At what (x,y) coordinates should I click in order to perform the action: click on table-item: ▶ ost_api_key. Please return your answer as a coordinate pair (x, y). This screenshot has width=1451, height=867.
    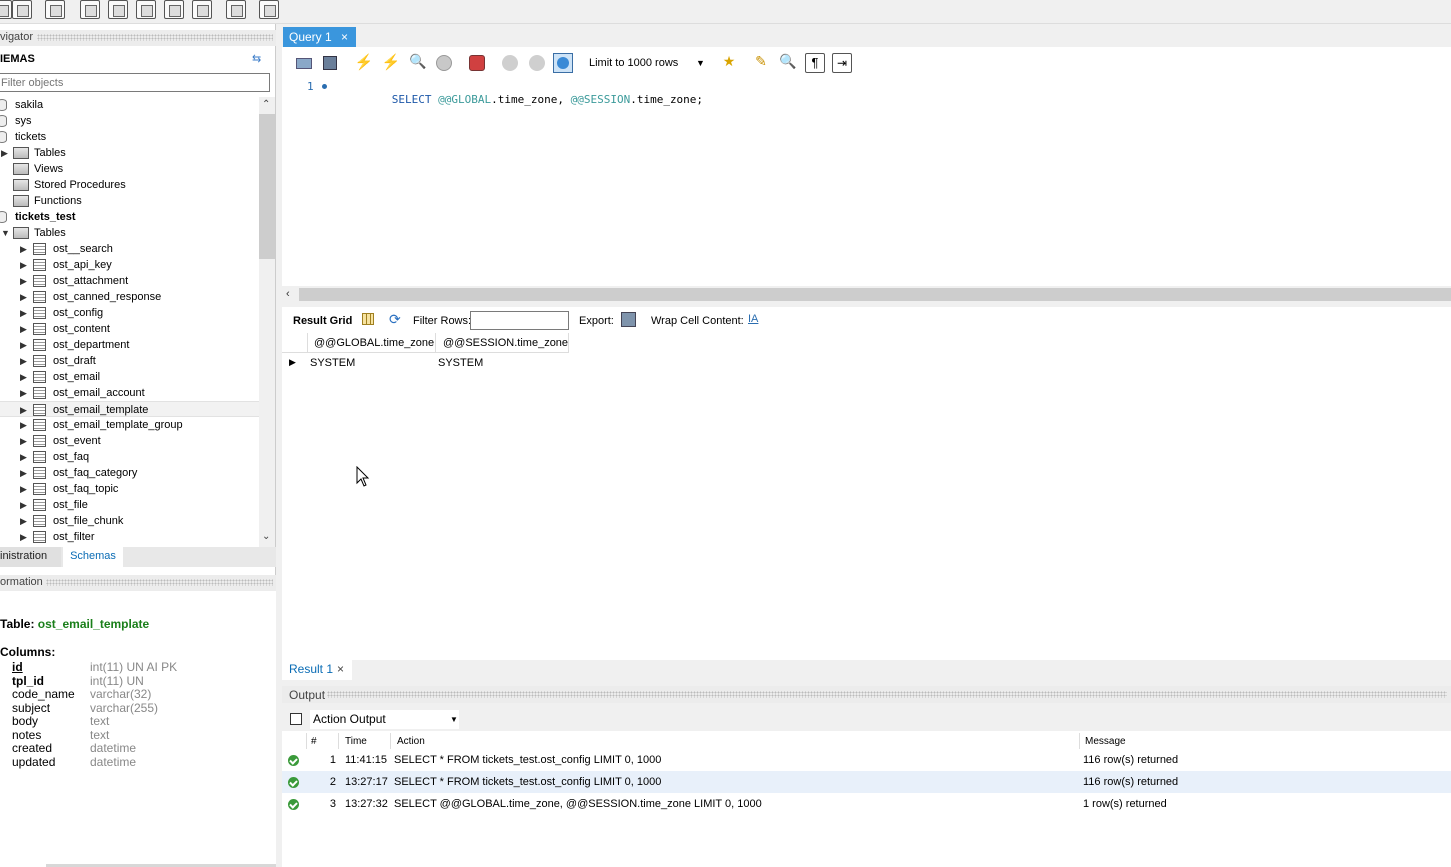
    Looking at the image, I should click on (129, 265).